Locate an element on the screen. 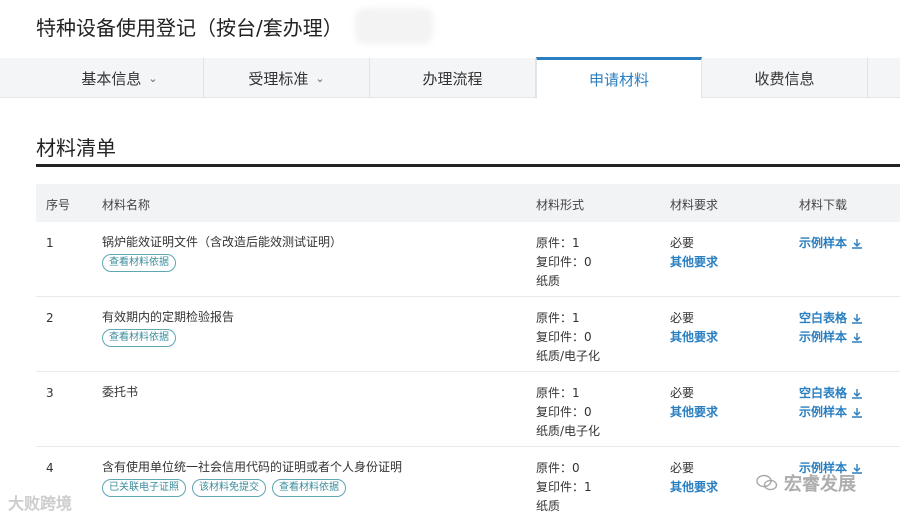  tab-label: 申请材料 is located at coordinates (618, 79).